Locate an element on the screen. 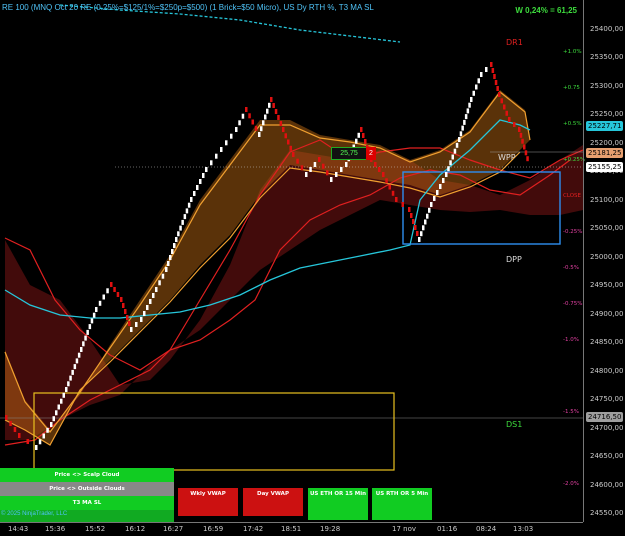  price-tag-ds1: 24716,50 is located at coordinates (605, 417).